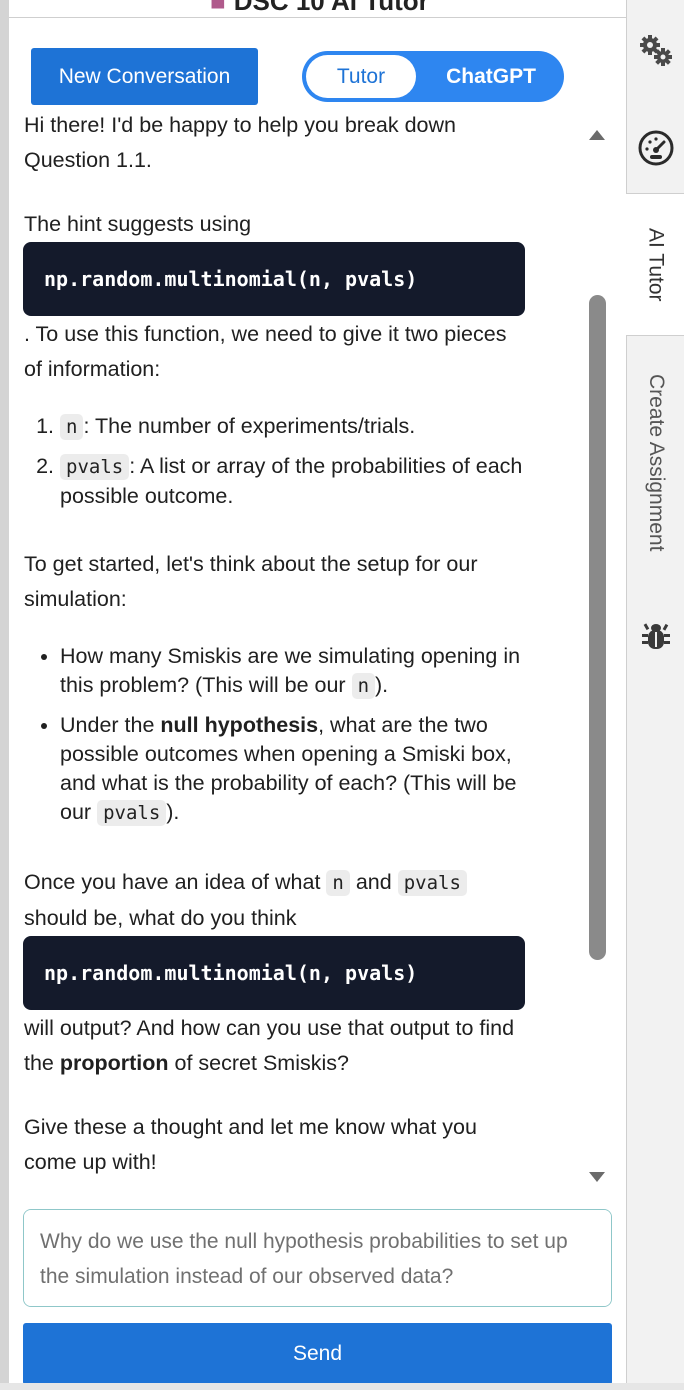 The image size is (684, 1390). What do you see at coordinates (4, 695) in the screenshot?
I see `left-gutter` at bounding box center [4, 695].